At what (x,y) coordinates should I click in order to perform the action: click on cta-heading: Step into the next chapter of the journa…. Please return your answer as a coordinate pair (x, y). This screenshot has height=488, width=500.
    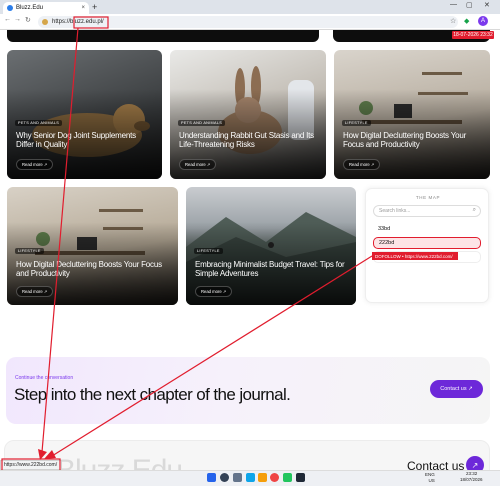
    Looking at the image, I should click on (152, 394).